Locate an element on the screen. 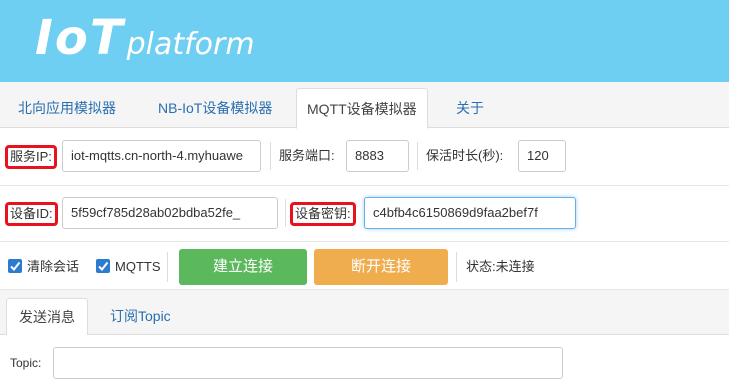 Image resolution: width=729 pixels, height=390 pixels. logo-sub-text: platform is located at coordinates (190, 44).